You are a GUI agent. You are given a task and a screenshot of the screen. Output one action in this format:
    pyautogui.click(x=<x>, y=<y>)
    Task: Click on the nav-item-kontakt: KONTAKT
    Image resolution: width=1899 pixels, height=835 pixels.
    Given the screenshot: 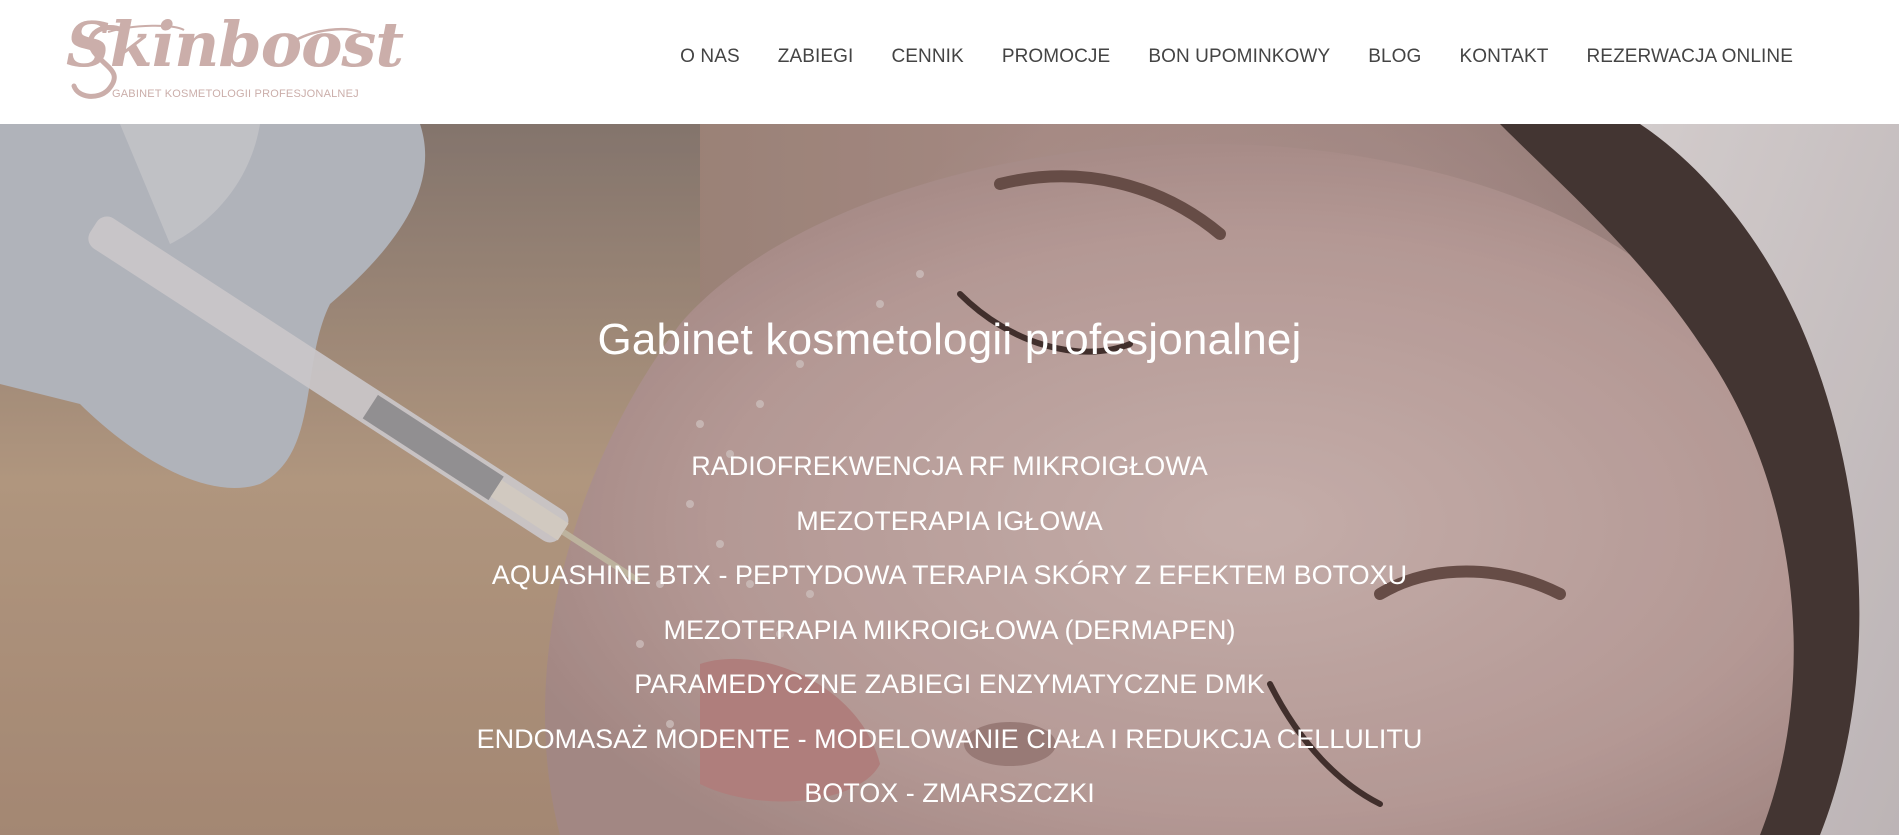 What is the action you would take?
    pyautogui.click(x=1503, y=57)
    